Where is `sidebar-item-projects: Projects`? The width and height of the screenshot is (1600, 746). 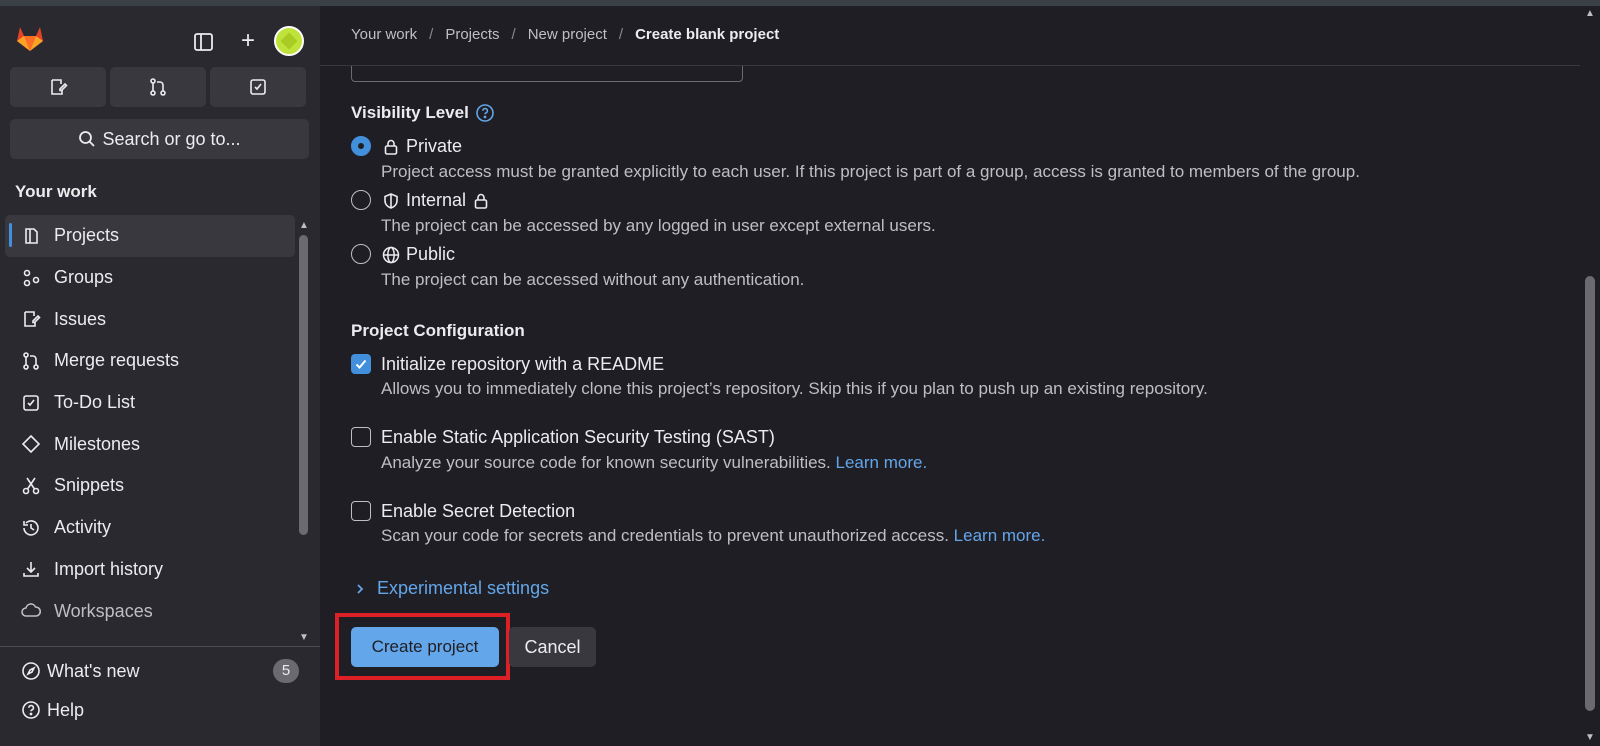
sidebar-item-projects: Projects is located at coordinates (150, 236).